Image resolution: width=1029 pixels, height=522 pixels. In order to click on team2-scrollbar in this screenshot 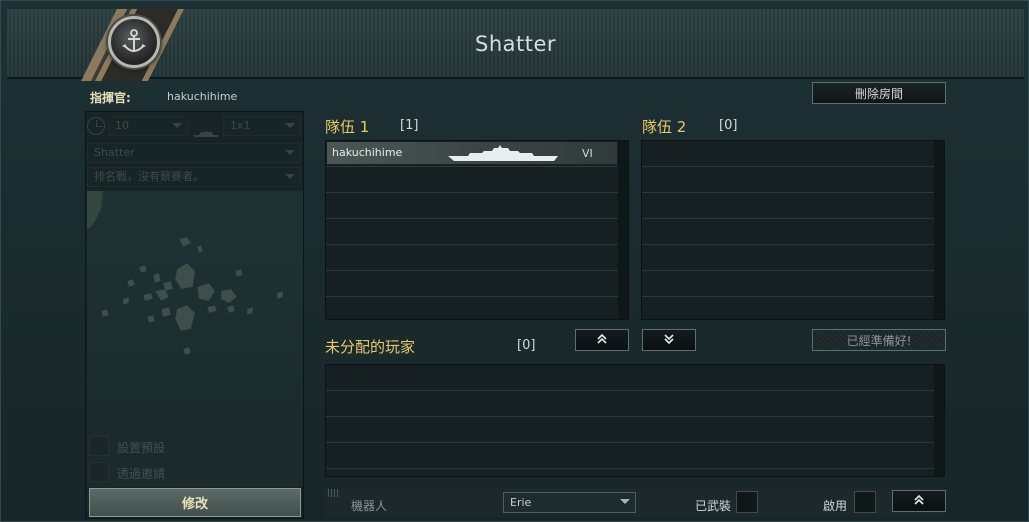, I will do `click(939, 230)`.